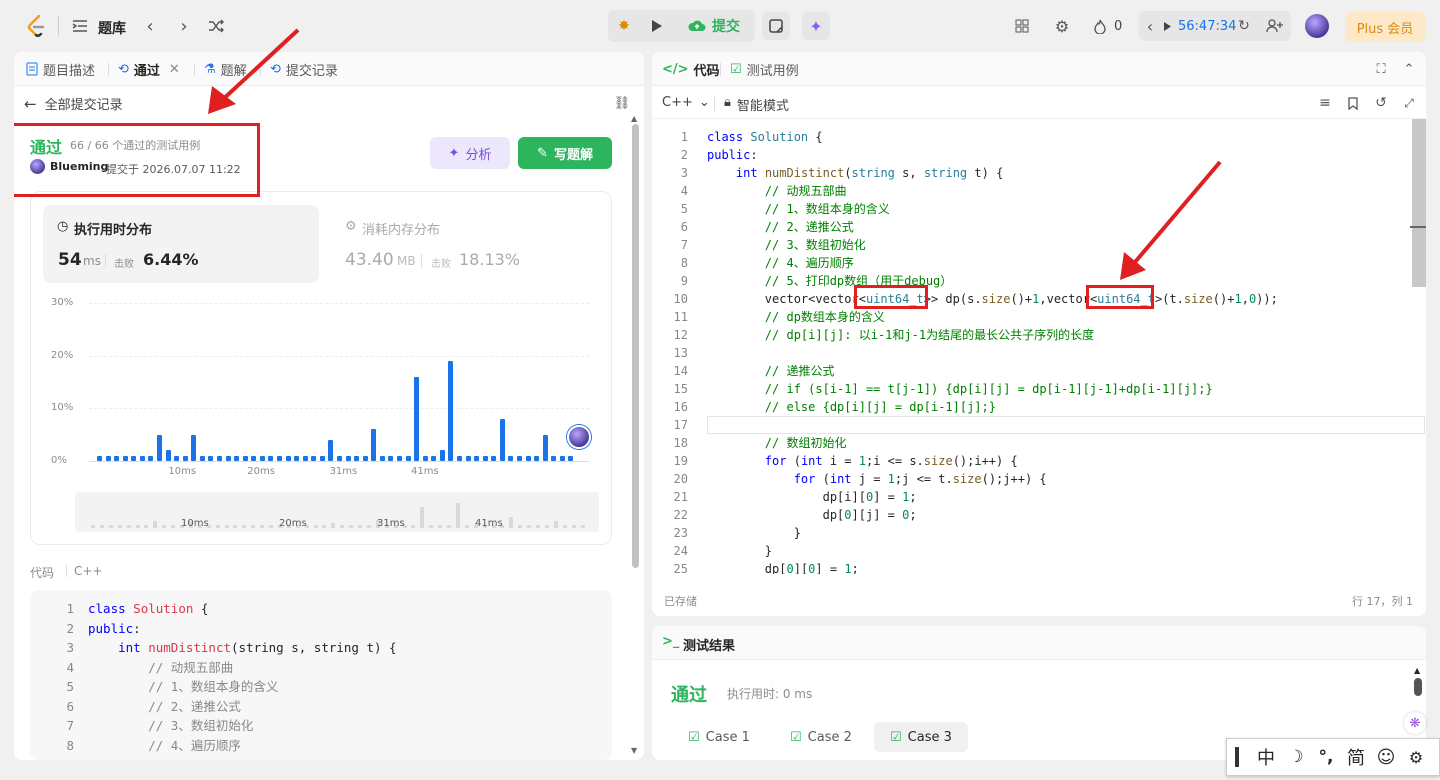  I want to click on layout-icon, so click(1022, 26).